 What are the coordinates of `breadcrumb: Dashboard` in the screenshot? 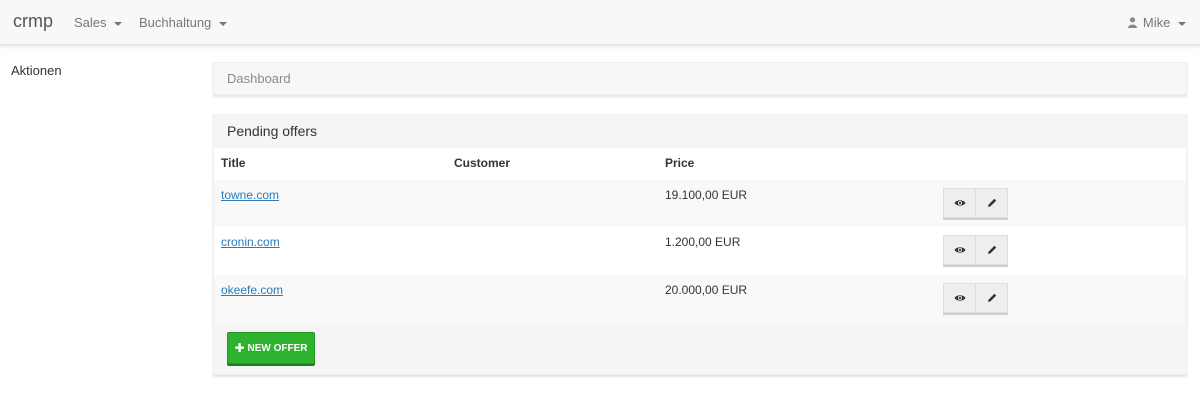 It's located at (700, 78).